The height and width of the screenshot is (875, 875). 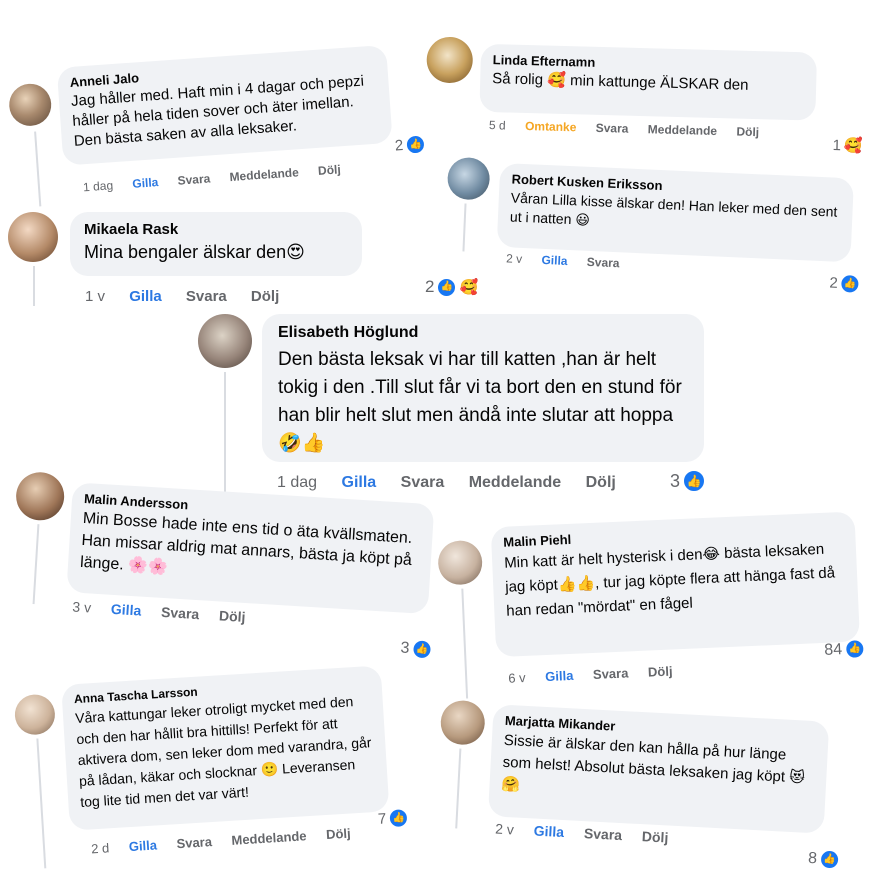 What do you see at coordinates (194, 252) in the screenshot?
I see `comment-text: Mina bengaler älskar den😍` at bounding box center [194, 252].